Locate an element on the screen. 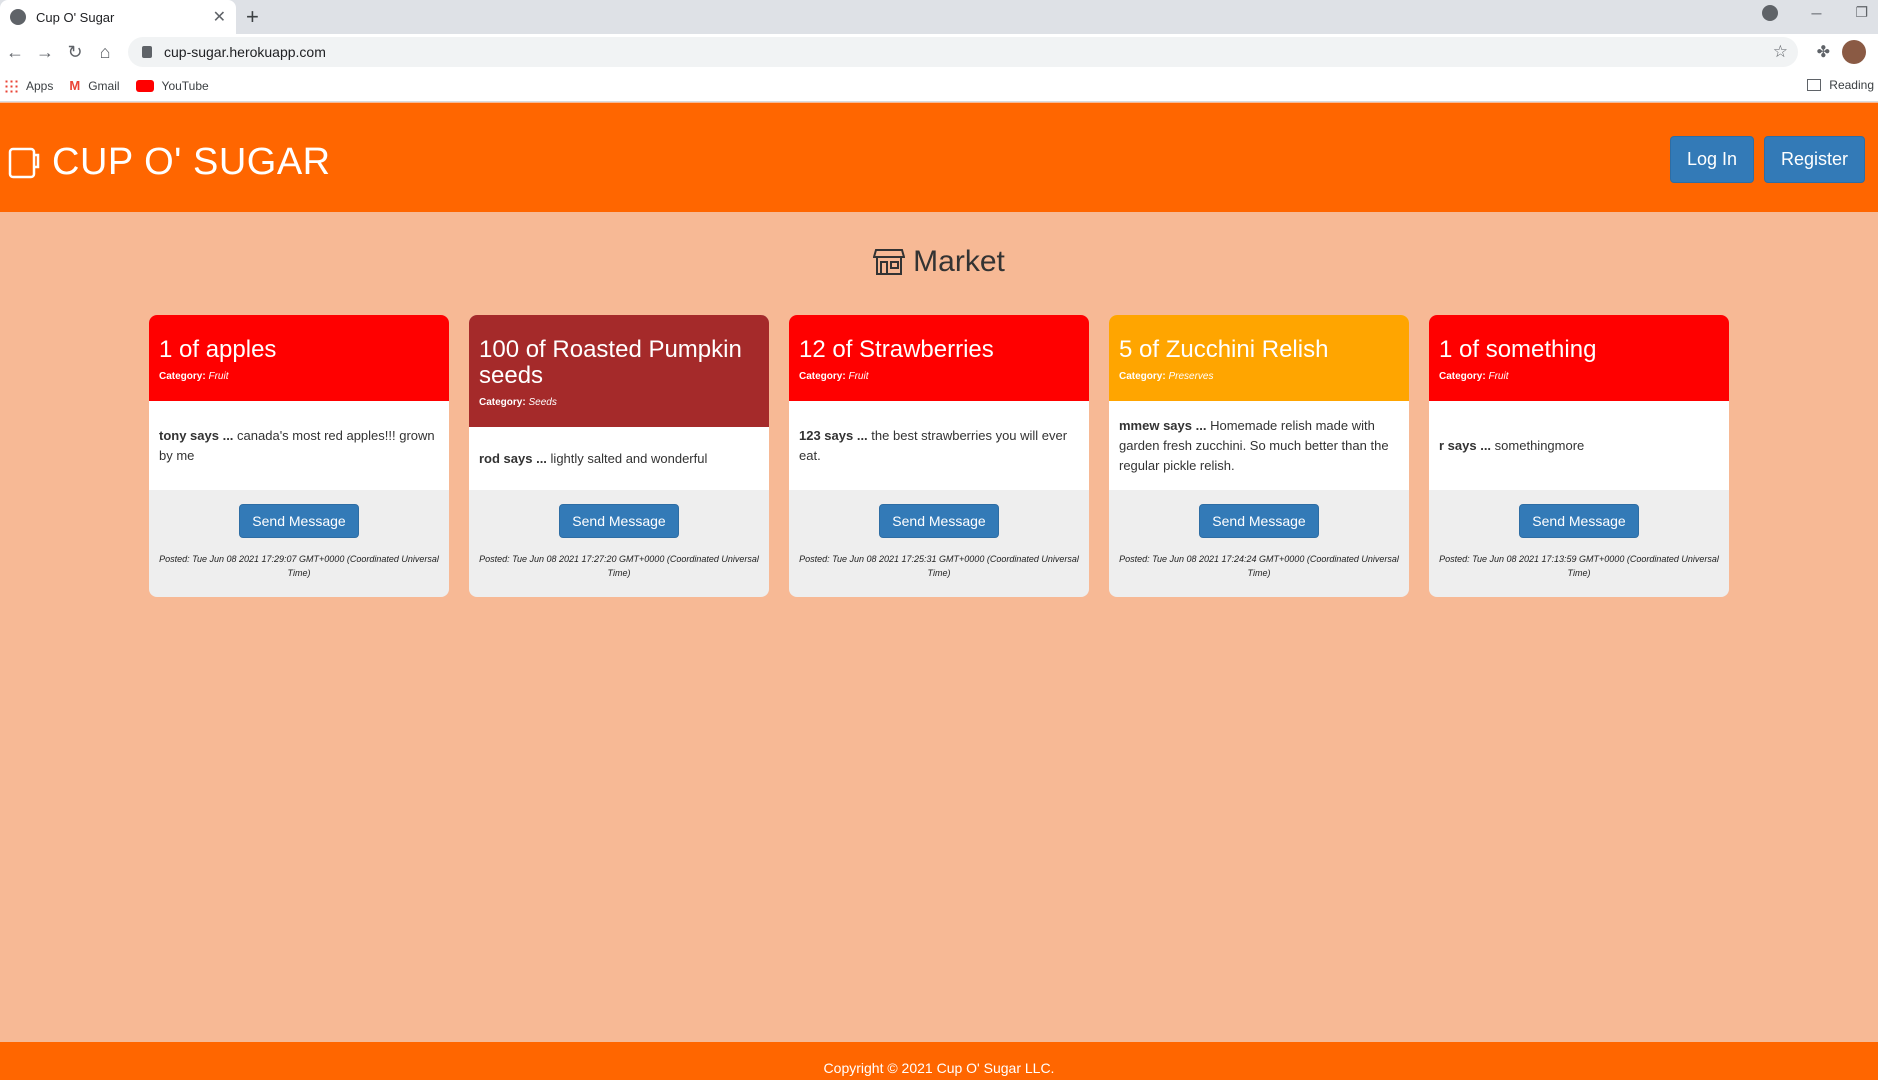 The image size is (1878, 1080). card-body: r says ... somethingmore is located at coordinates (1579, 445).